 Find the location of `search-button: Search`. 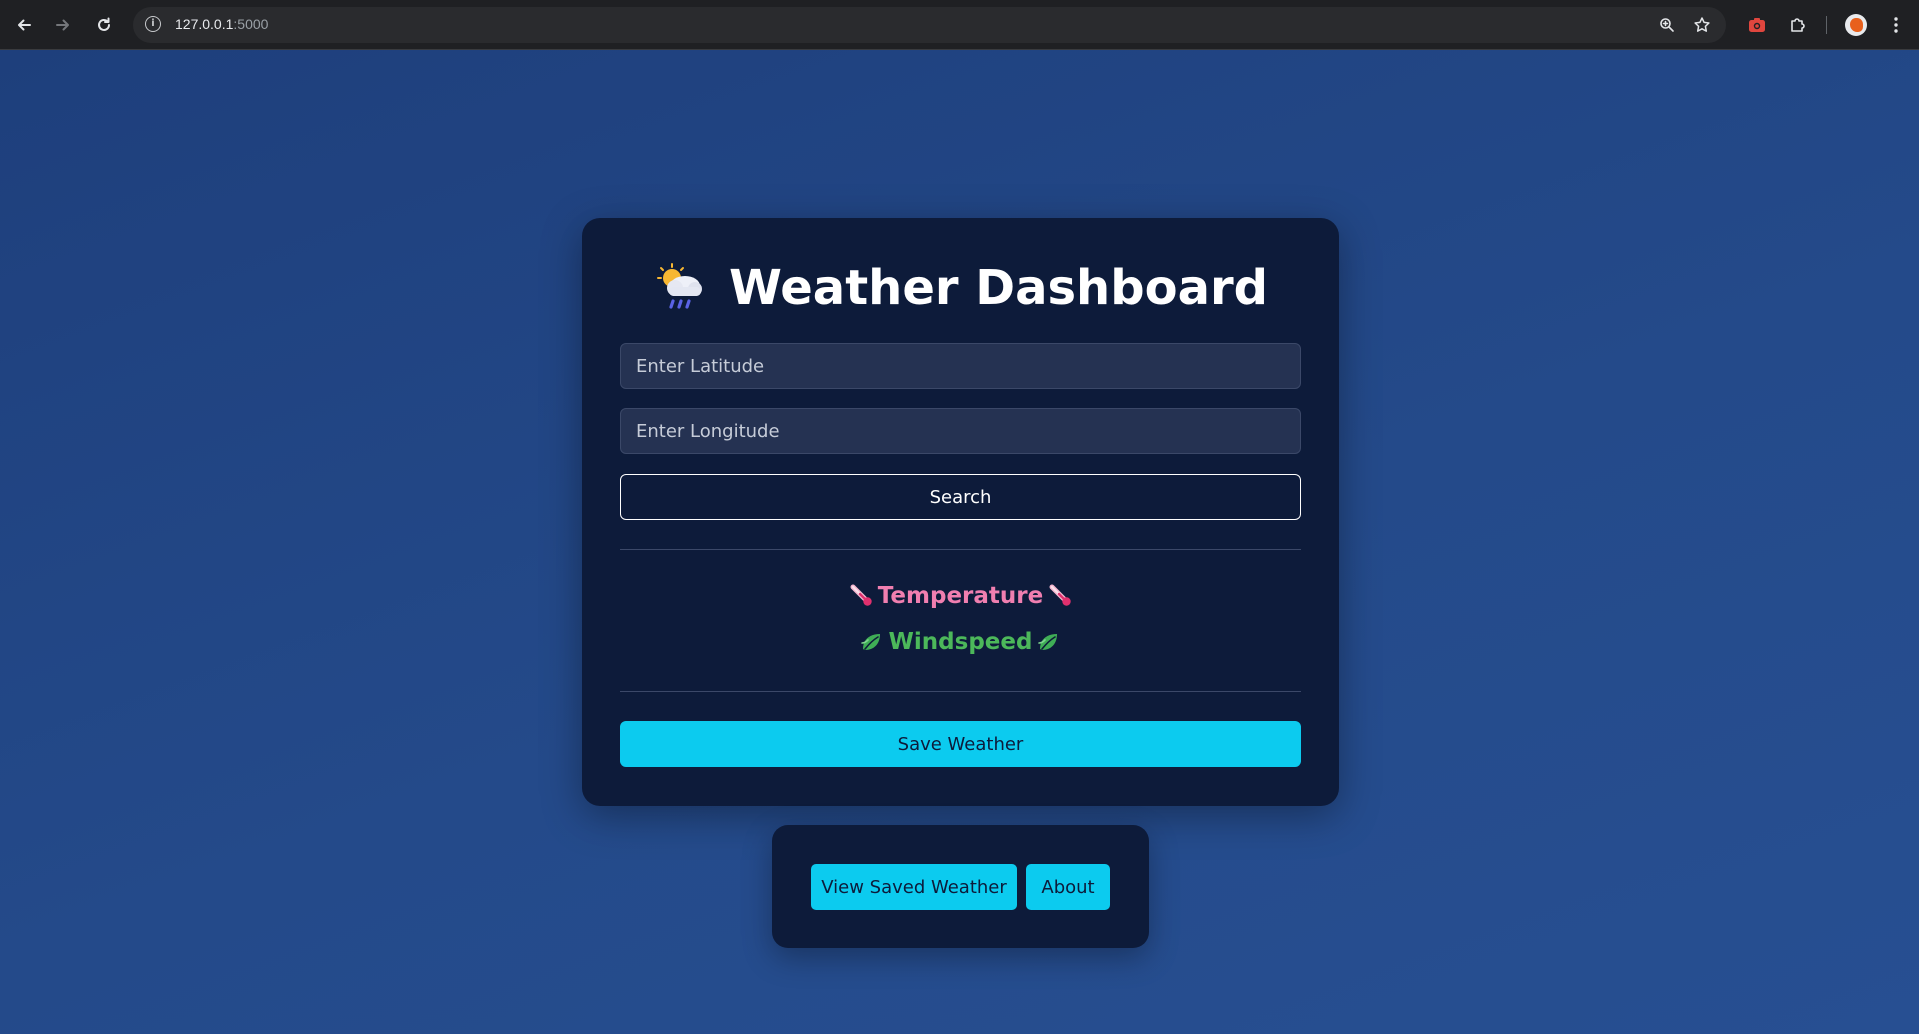

search-button: Search is located at coordinates (960, 497).